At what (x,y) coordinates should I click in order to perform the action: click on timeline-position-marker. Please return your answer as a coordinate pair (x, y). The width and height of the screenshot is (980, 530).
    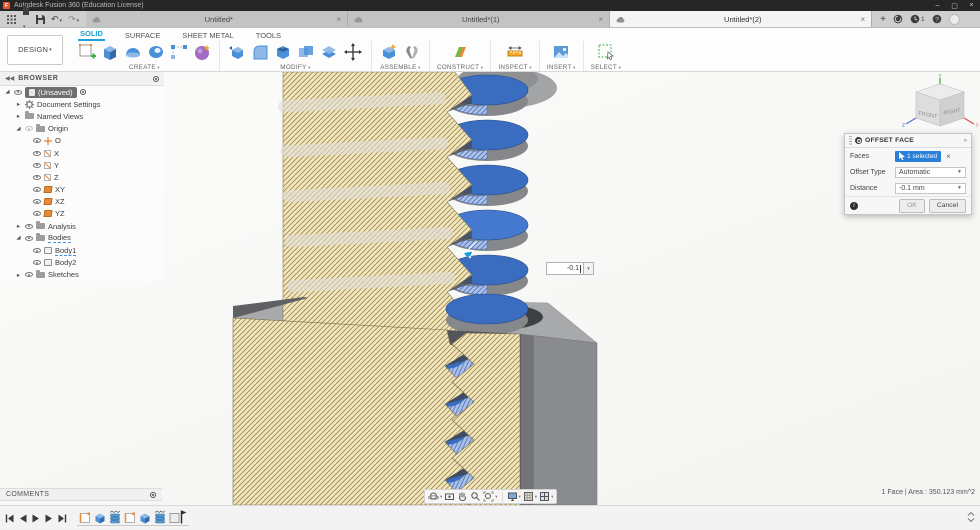
    Looking at the image, I should click on (178, 517).